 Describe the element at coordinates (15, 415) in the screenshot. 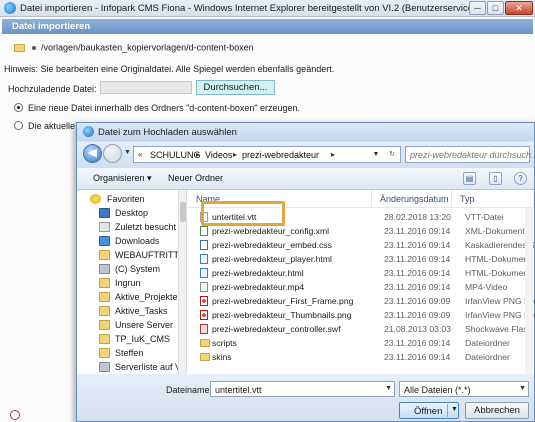

I see `help-icon` at that location.